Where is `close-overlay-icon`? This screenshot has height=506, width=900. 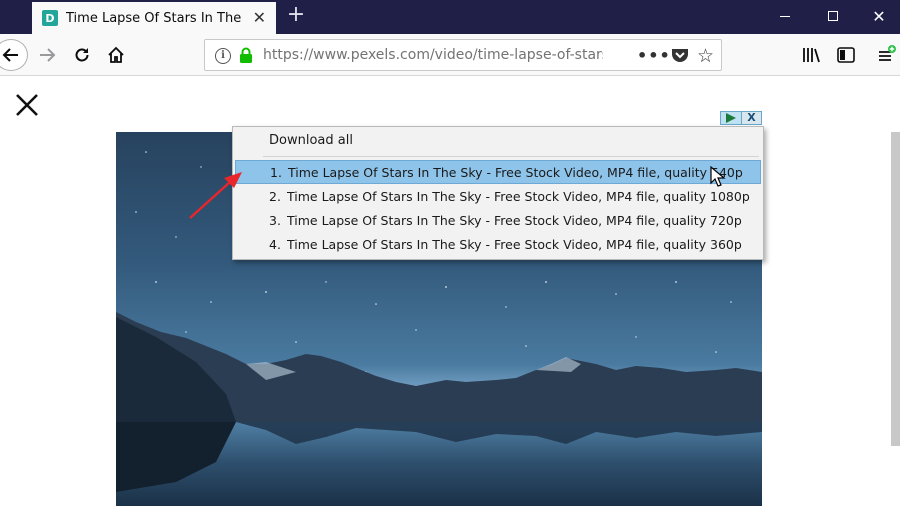 close-overlay-icon is located at coordinates (27, 105).